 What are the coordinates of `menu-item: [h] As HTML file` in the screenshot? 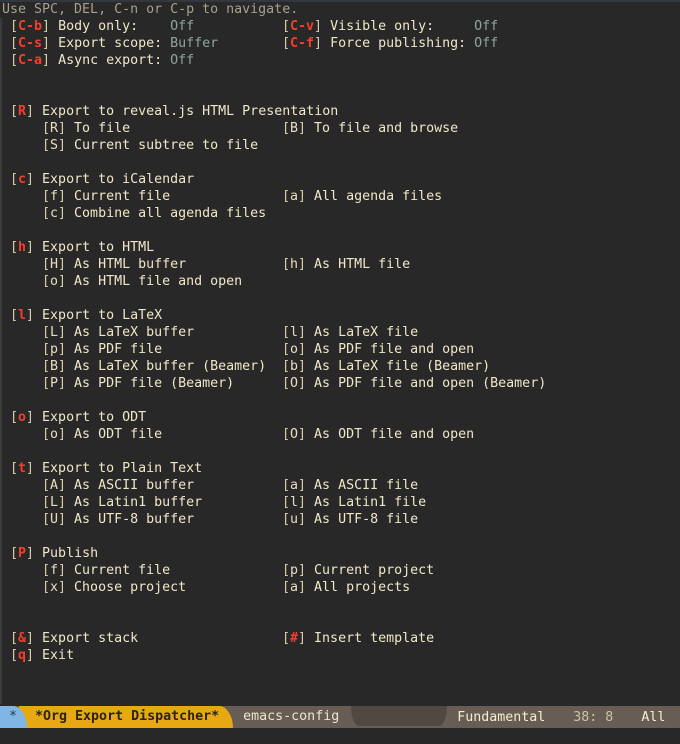 It's located at (346, 264).